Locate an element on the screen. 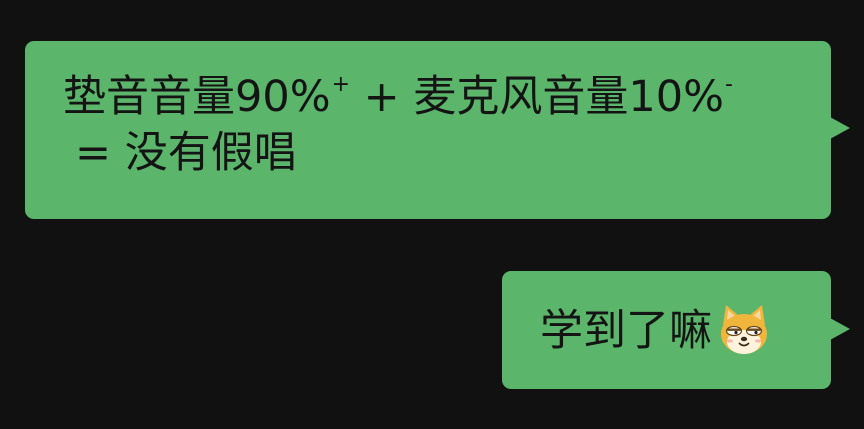 Image resolution: width=864 pixels, height=429 pixels. doge-emoji-icon is located at coordinates (744, 330).